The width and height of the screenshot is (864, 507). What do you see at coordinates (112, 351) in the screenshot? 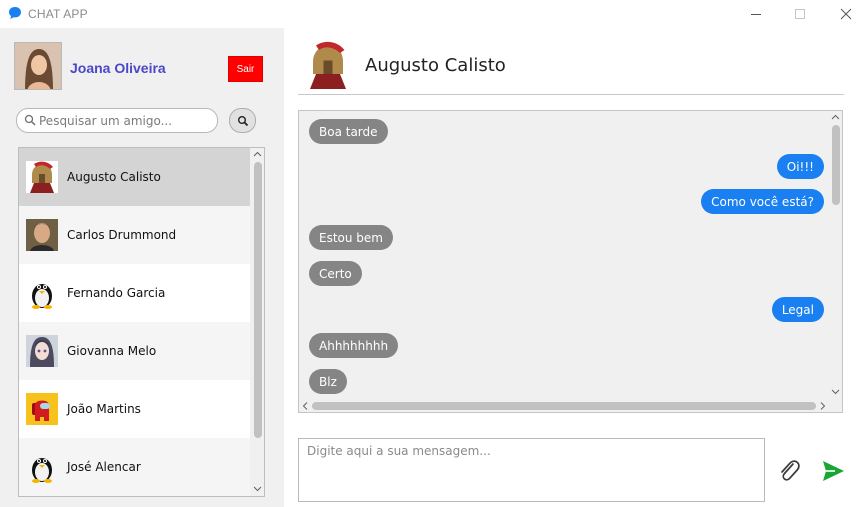
I see `friend-name: Giovanna Melo` at bounding box center [112, 351].